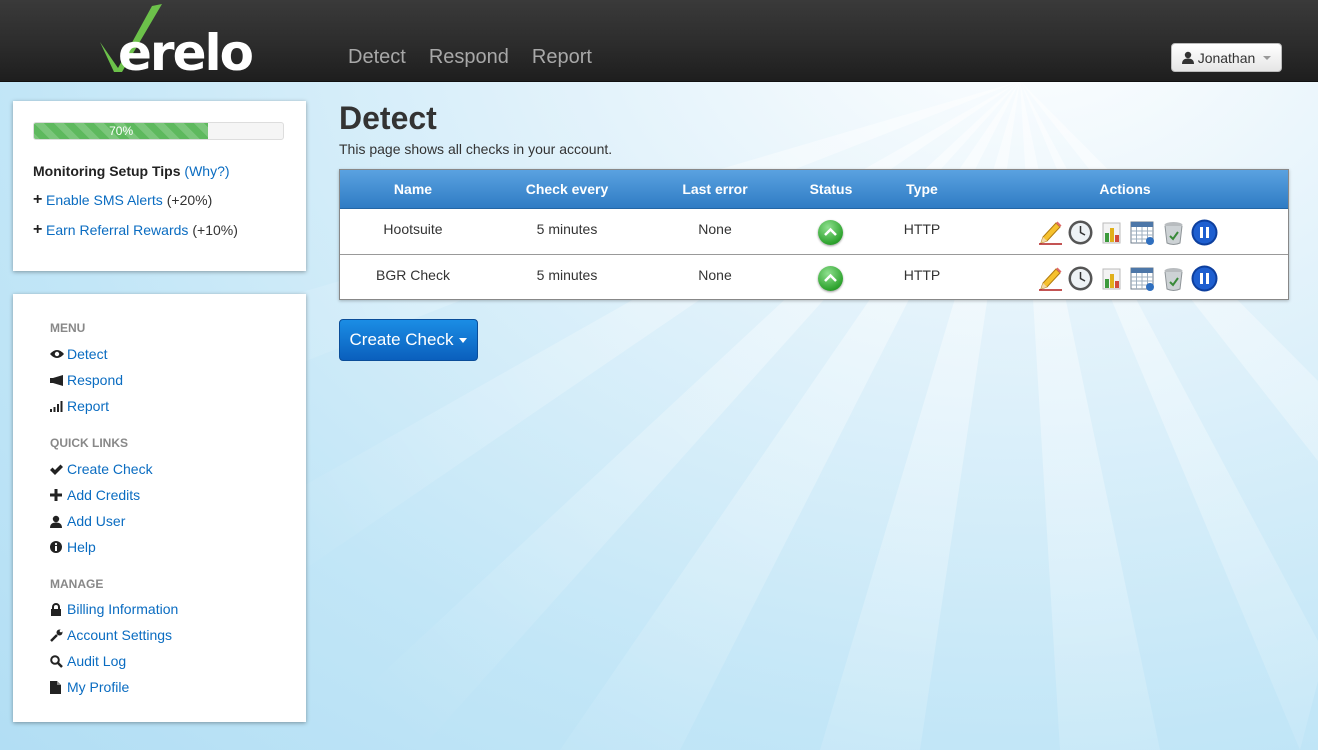 Image resolution: width=1318 pixels, height=750 pixels. I want to click on check-name: BGR Check, so click(413, 275).